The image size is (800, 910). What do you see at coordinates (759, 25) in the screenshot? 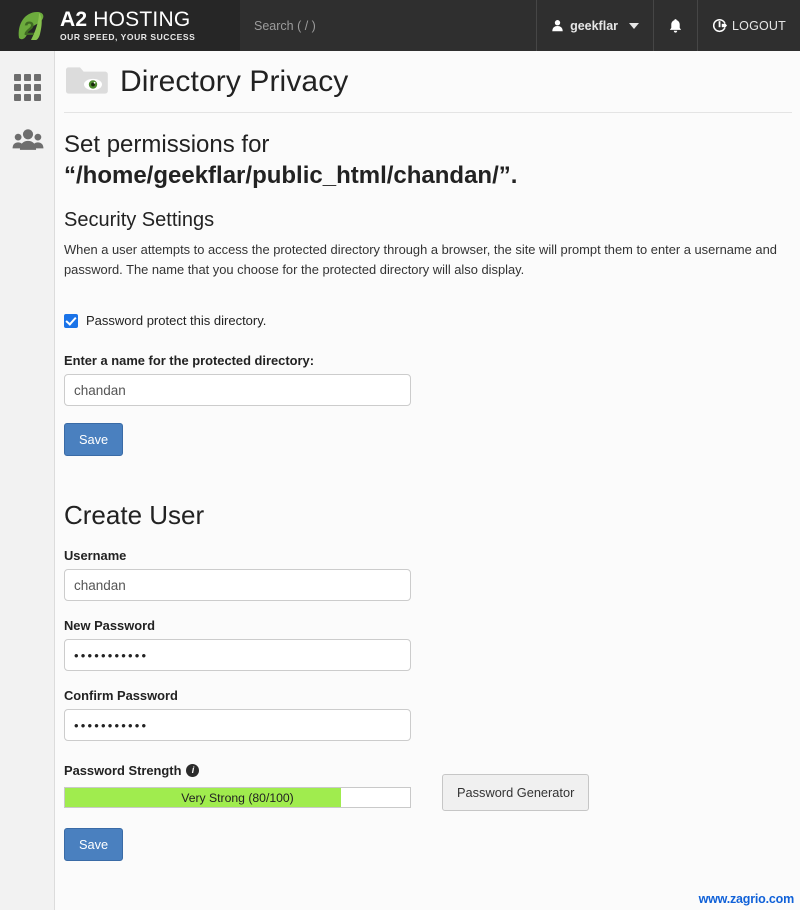
I see `logout-label: LOGOUT` at bounding box center [759, 25].